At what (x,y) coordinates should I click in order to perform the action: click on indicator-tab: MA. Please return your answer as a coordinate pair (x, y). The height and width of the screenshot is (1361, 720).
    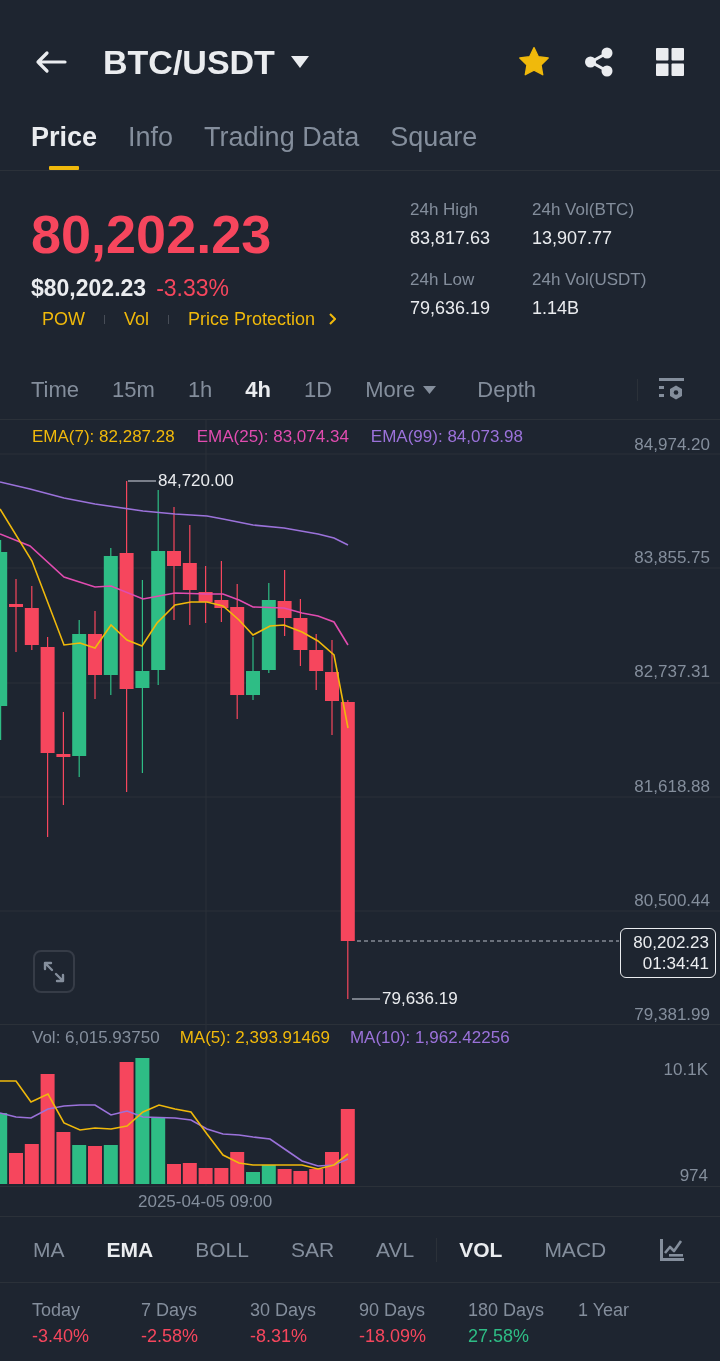
    Looking at the image, I should click on (49, 1249).